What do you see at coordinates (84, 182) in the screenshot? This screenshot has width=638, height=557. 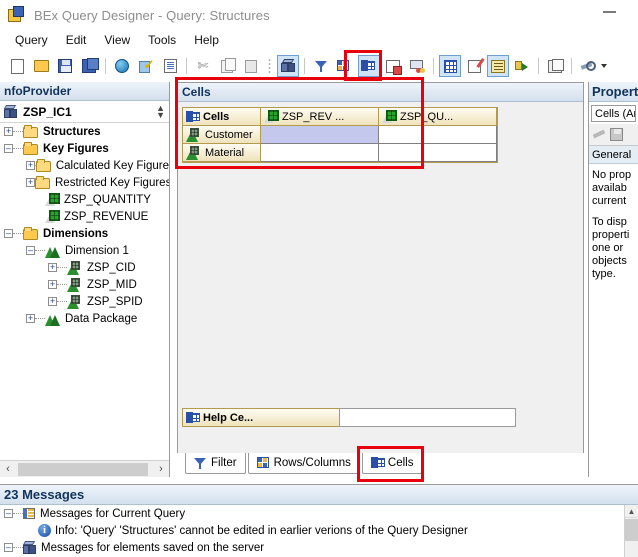 I see `tree-node-restricted-key-figures: + Restricted Key Figures` at bounding box center [84, 182].